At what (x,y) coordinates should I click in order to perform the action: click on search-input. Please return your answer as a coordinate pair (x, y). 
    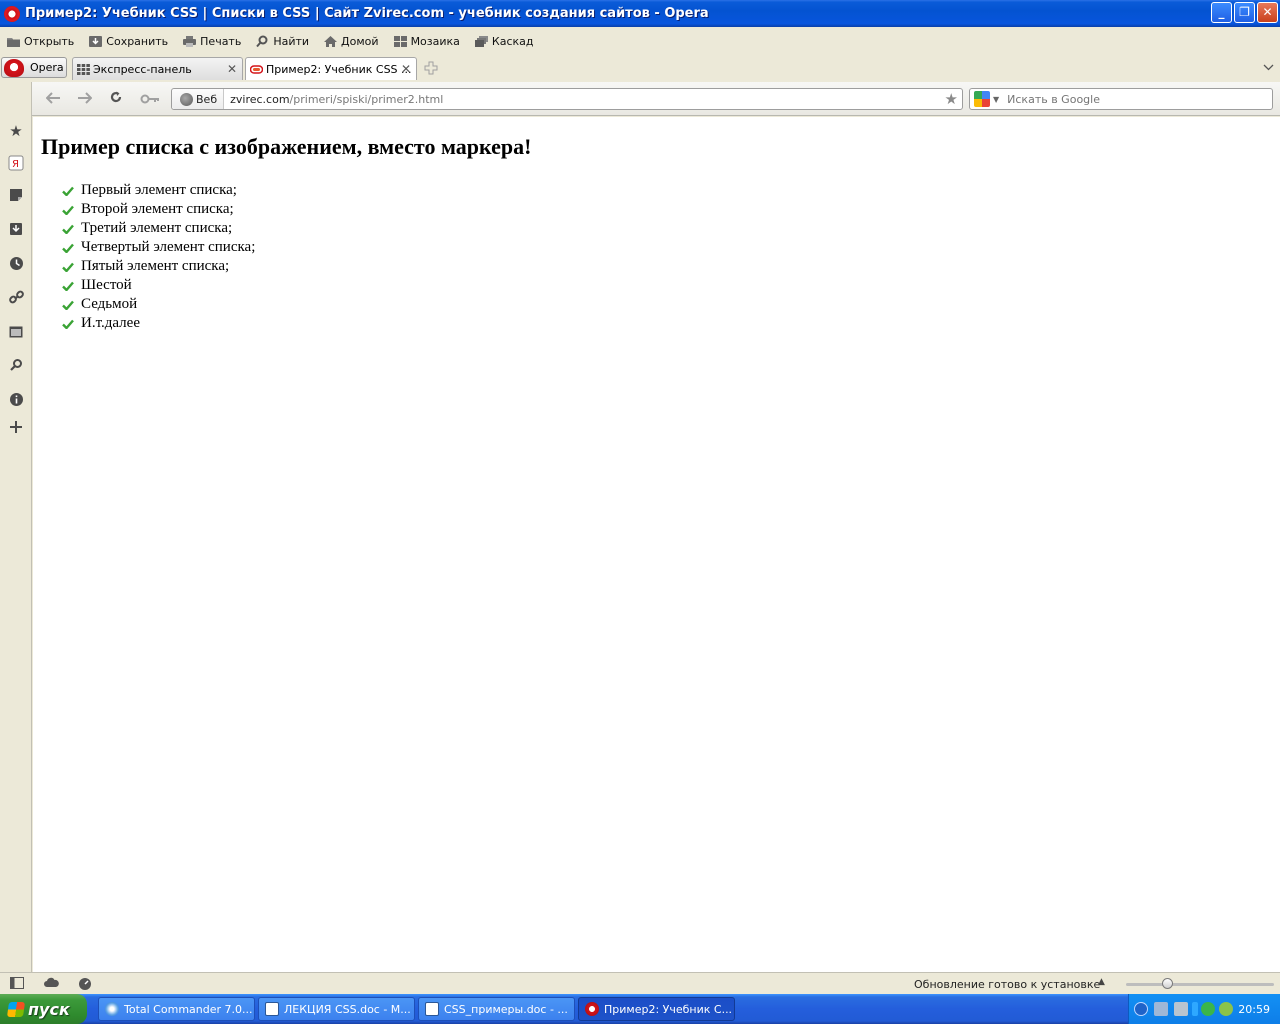
    Looking at the image, I should click on (1122, 99).